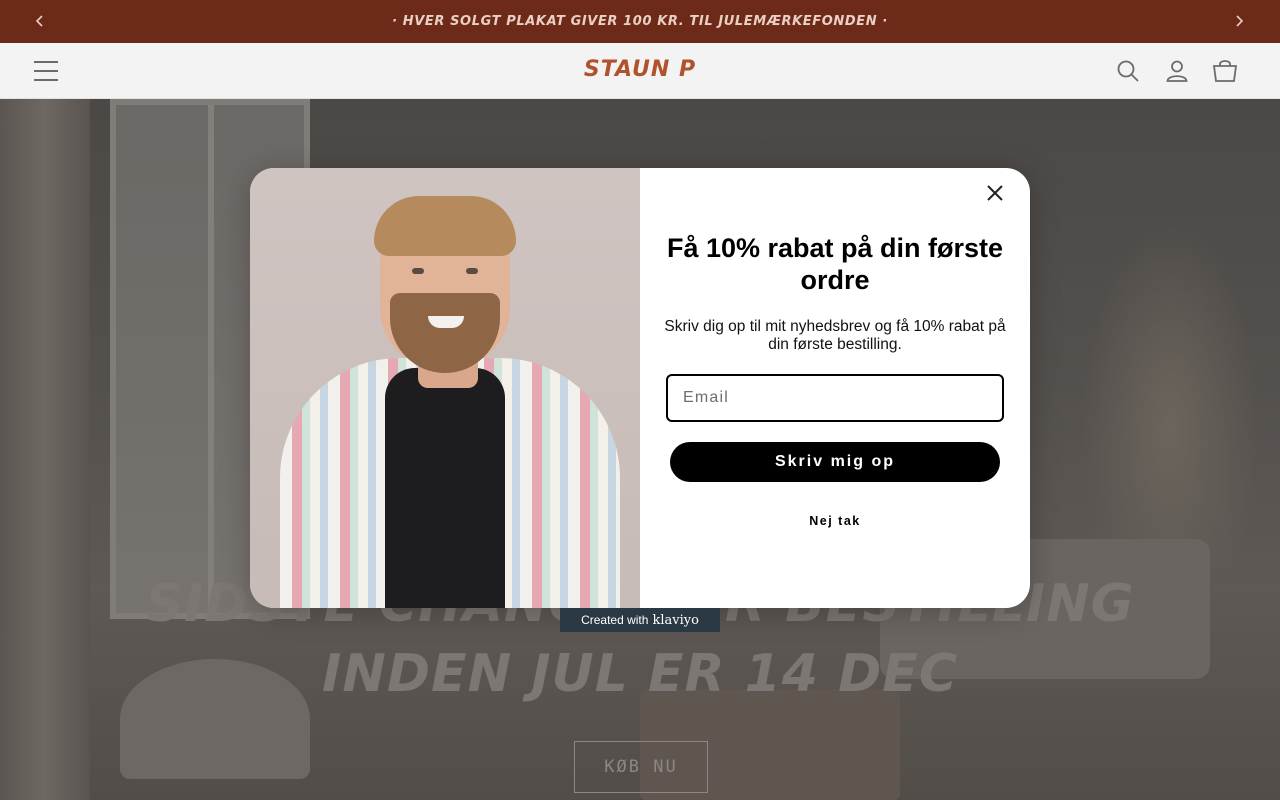 The height and width of the screenshot is (800, 1280). I want to click on hamburger-menu-icon, so click(46, 71).